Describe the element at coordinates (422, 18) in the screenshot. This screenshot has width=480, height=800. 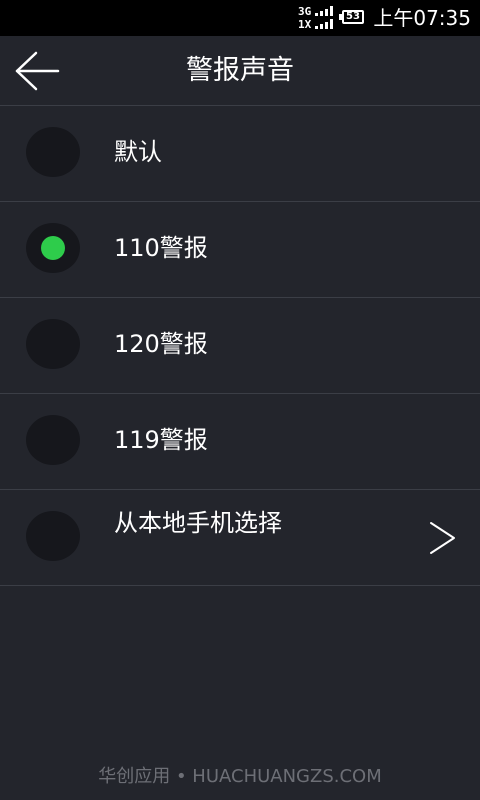
I see `status-time: 上午07:35` at that location.